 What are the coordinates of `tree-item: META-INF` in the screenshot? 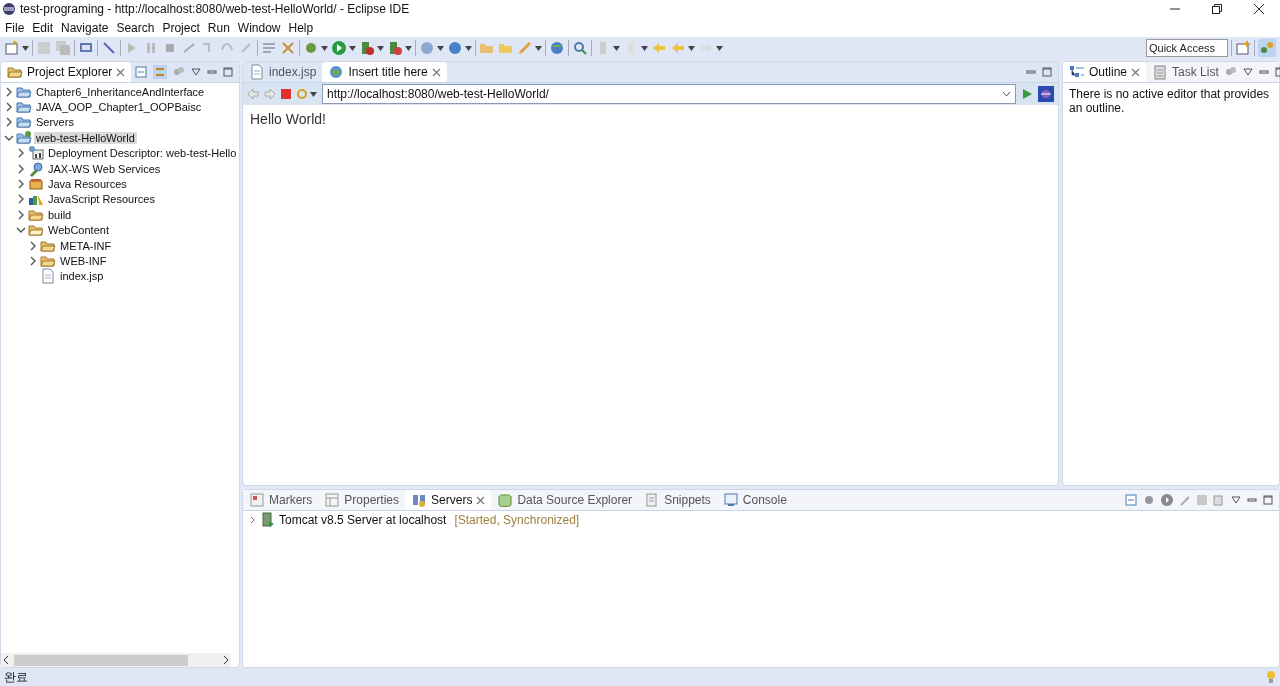 It's located at (86, 245).